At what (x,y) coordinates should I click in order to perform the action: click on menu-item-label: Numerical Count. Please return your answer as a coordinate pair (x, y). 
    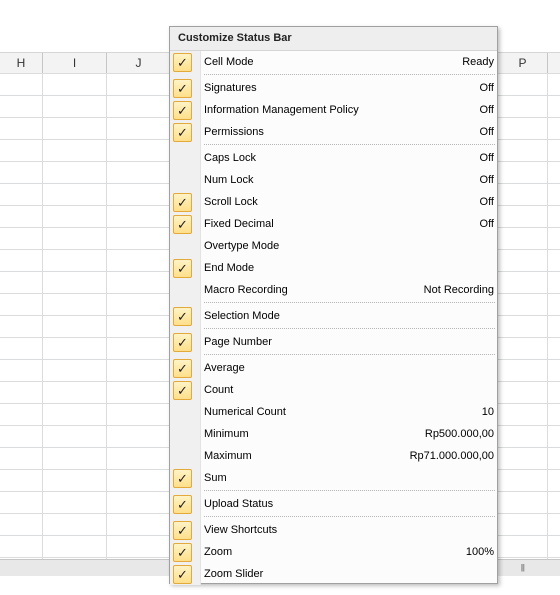
    Looking at the image, I should click on (245, 412).